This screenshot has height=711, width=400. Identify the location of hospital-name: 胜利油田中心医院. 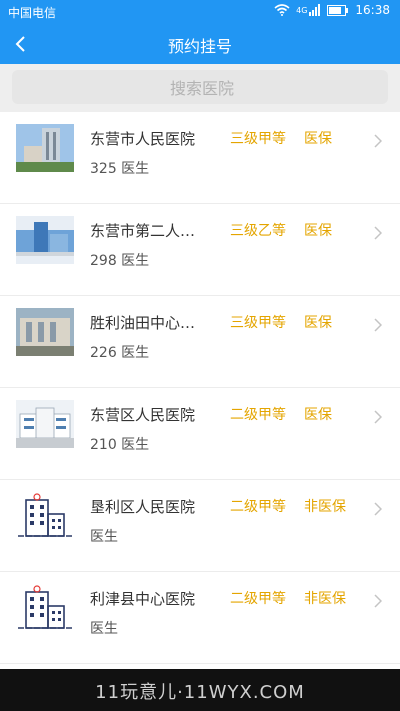
(149, 323).